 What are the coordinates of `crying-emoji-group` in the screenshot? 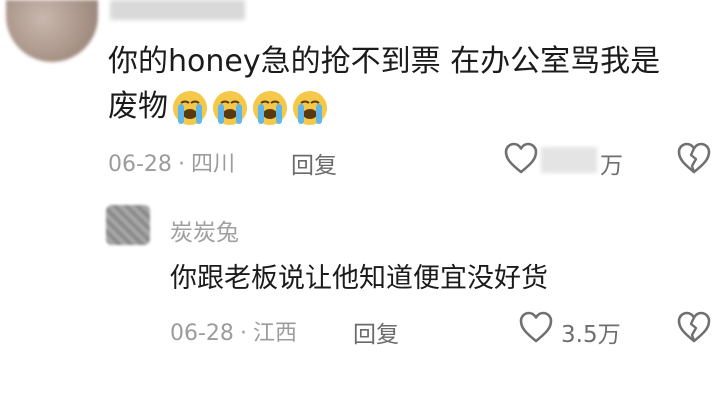 It's located at (250, 108).